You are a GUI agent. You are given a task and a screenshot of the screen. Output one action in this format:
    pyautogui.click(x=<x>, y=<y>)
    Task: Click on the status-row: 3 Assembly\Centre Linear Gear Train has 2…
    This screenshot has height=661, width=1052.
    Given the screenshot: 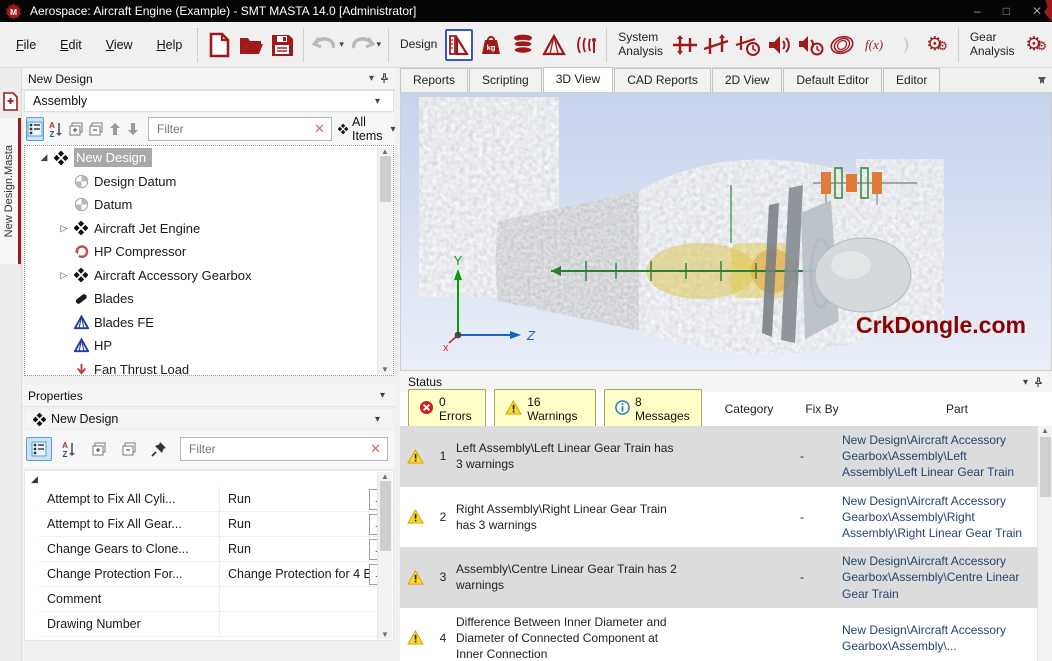 What is the action you would take?
    pyautogui.click(x=726, y=577)
    